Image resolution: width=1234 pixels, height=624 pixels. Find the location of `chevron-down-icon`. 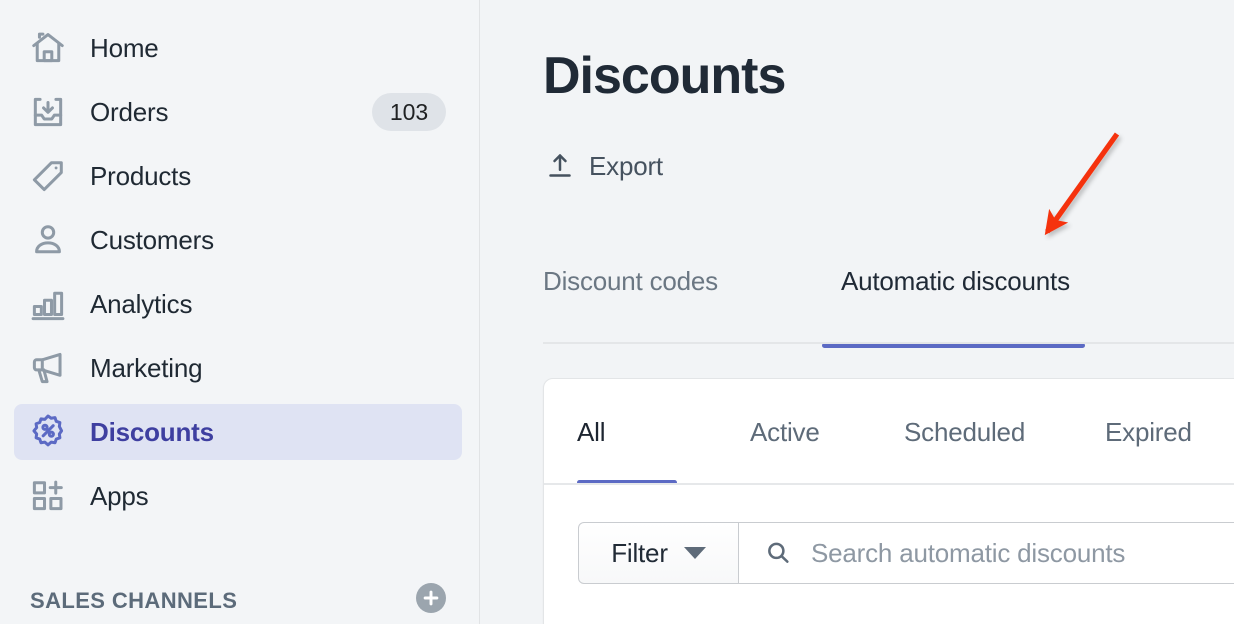

chevron-down-icon is located at coordinates (694, 553).